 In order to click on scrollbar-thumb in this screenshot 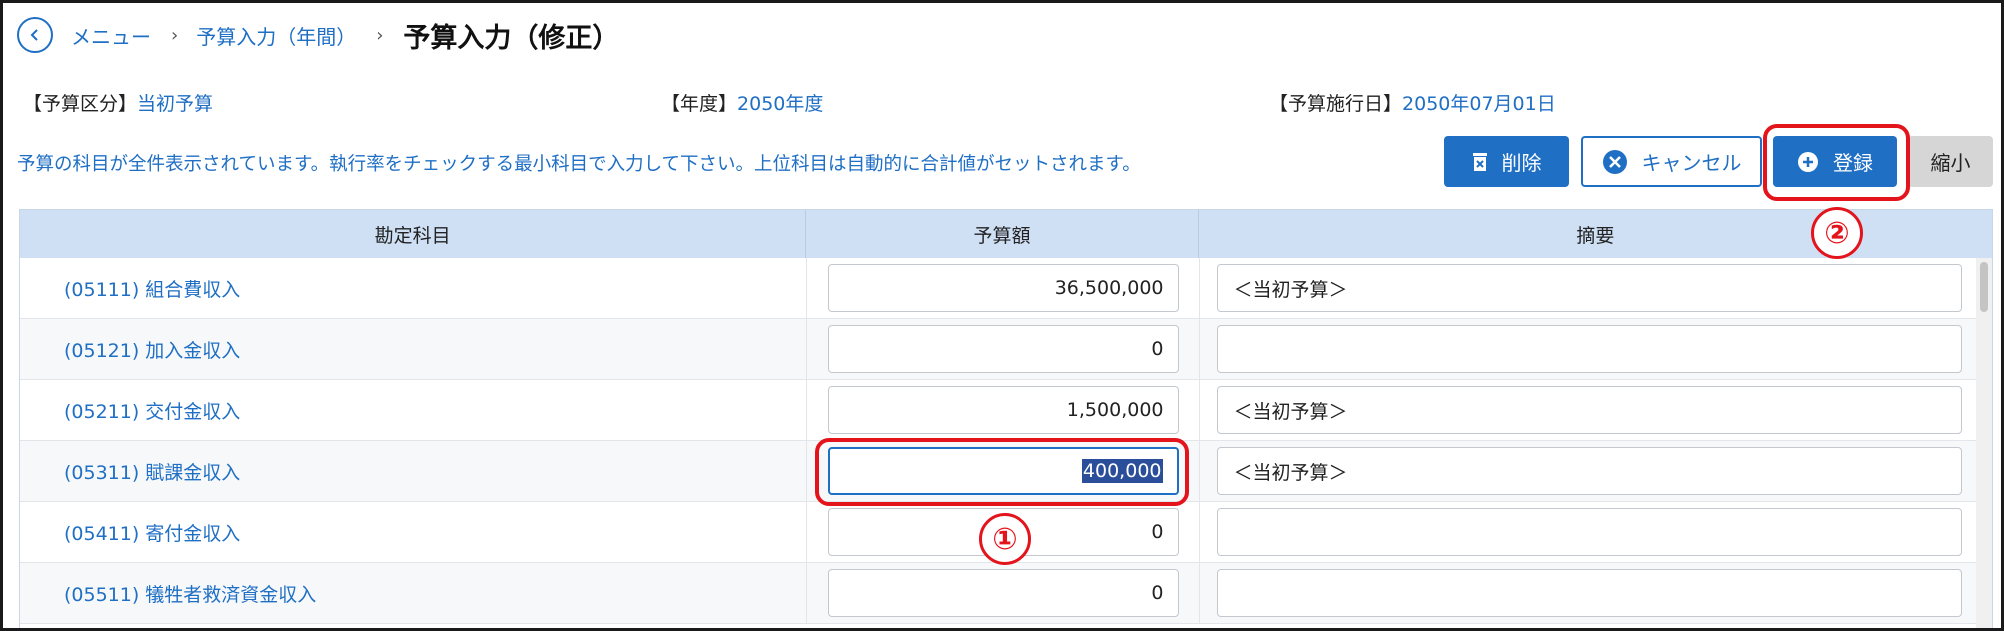, I will do `click(1984, 287)`.